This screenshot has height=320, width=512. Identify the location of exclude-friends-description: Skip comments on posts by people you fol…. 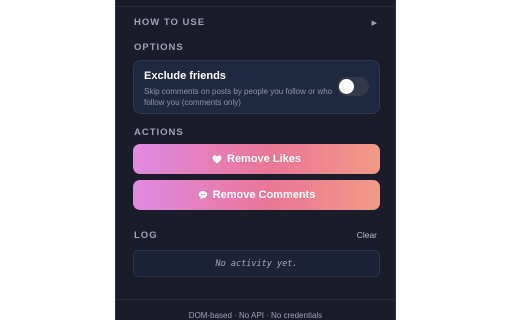
(238, 97).